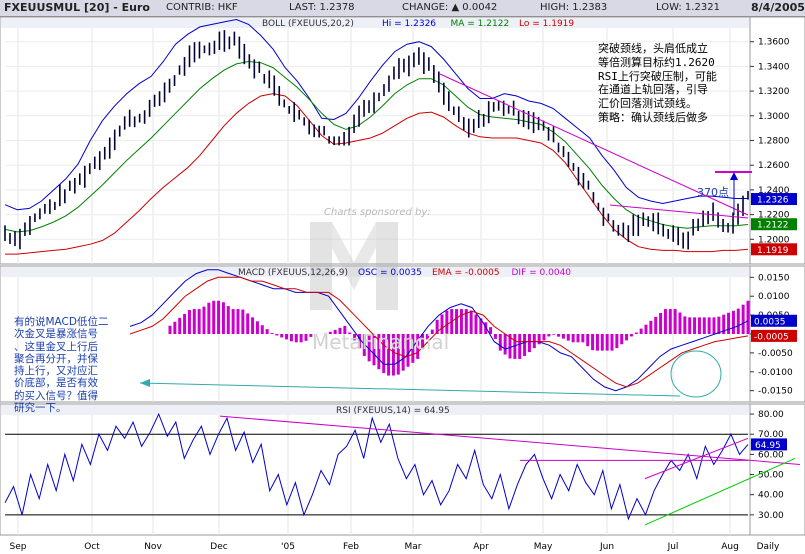 This screenshot has width=805, height=554. Describe the element at coordinates (774, 43) in the screenshot. I see `price-tick-label: 1.3600` at that location.